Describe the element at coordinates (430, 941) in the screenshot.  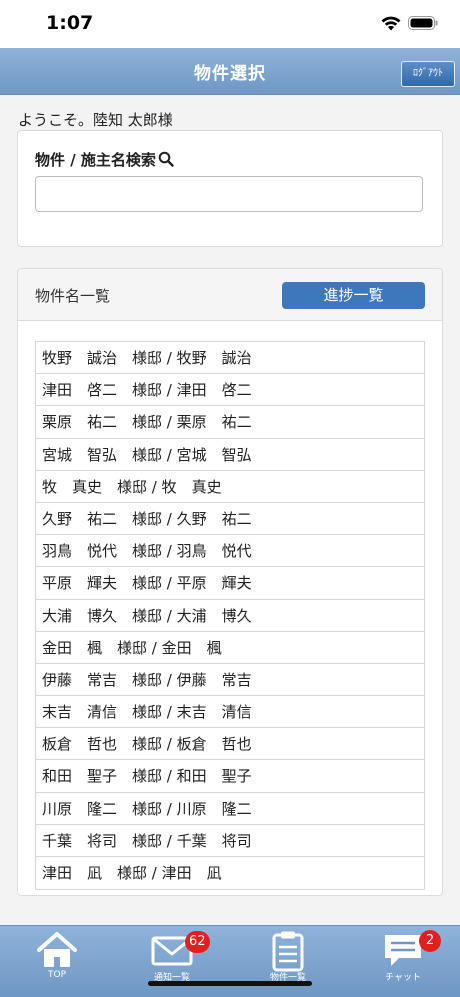
I see `chat-badge: 2` at that location.